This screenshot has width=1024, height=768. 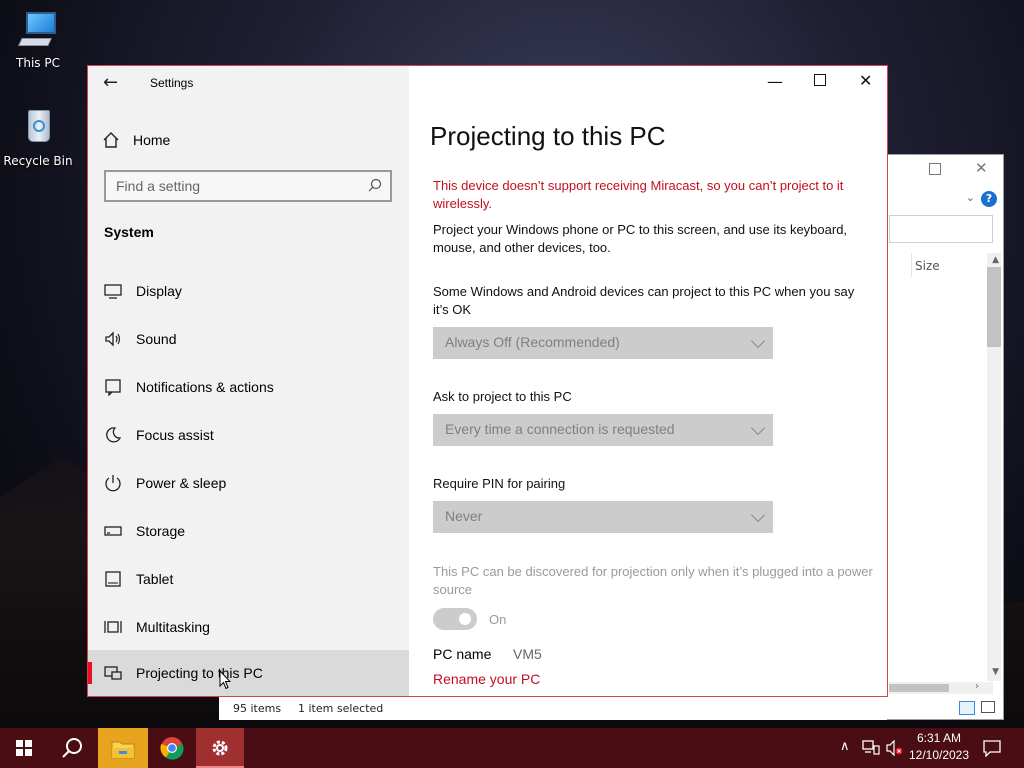 What do you see at coordinates (970, 197) in the screenshot?
I see `chevron-down-icon: ⌄` at bounding box center [970, 197].